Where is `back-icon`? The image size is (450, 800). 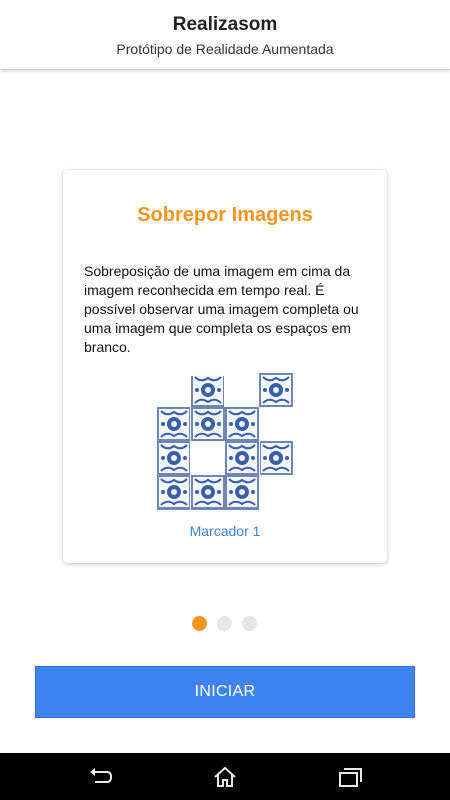 back-icon is located at coordinates (100, 777).